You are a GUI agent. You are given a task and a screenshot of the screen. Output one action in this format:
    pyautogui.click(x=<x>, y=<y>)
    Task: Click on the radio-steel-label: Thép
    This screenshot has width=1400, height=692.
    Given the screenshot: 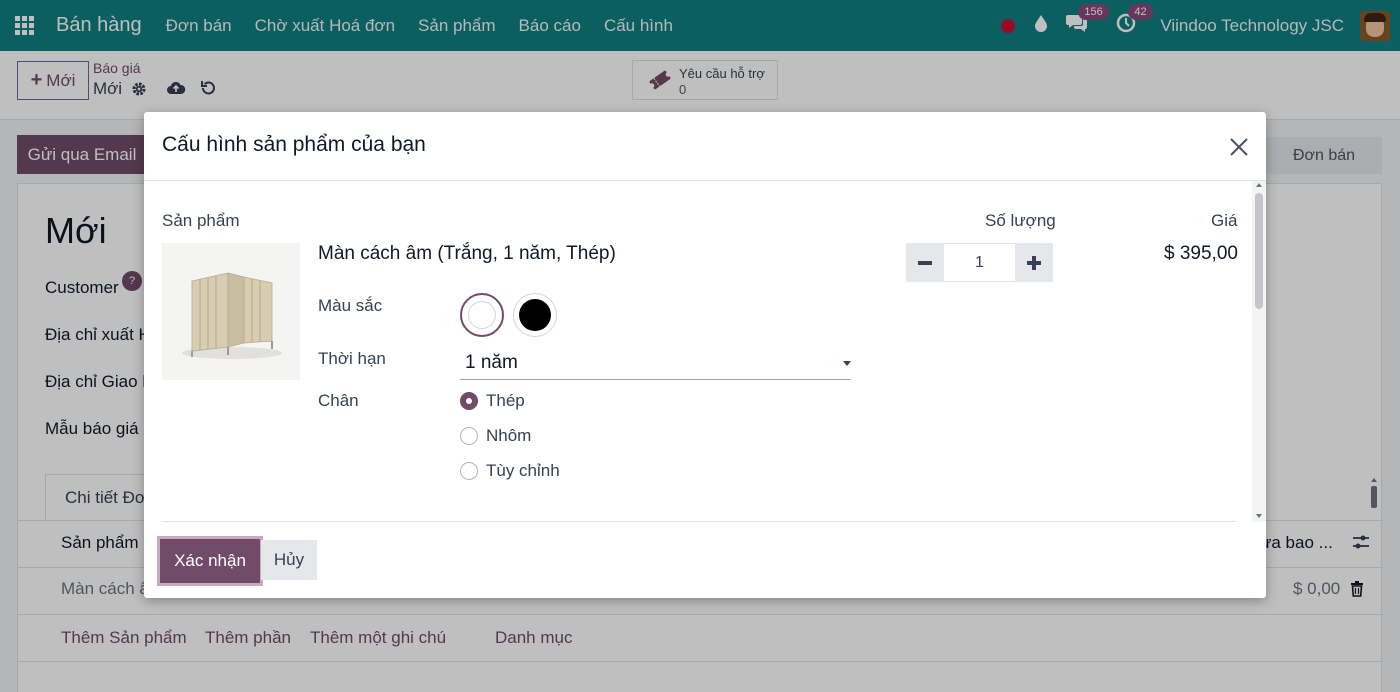 What is the action you would take?
    pyautogui.click(x=505, y=401)
    